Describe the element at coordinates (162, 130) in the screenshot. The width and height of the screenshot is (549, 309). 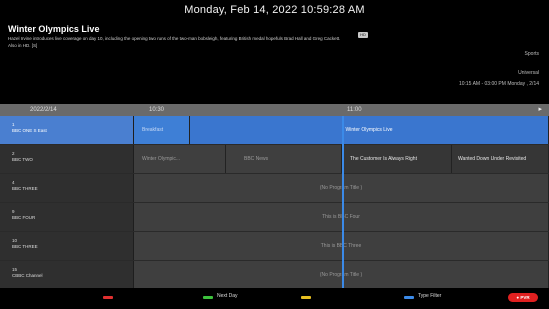
I see `program-cell: Breakfast` at that location.